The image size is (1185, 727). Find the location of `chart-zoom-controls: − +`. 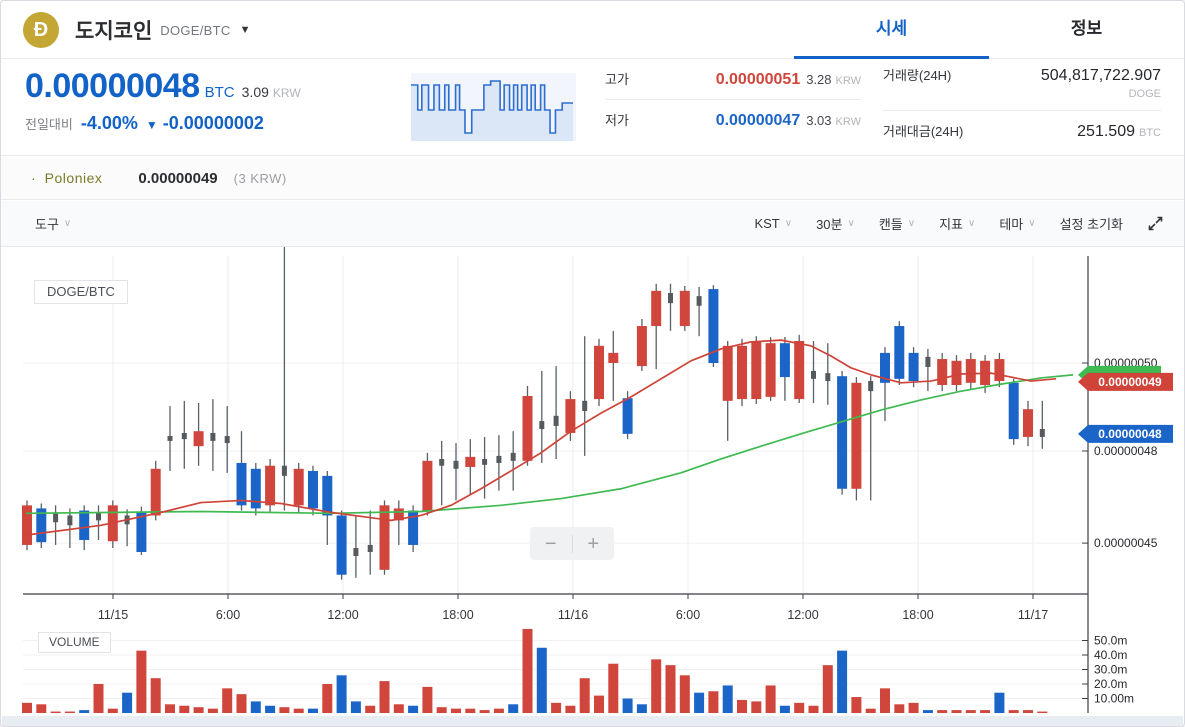

chart-zoom-controls: − + is located at coordinates (572, 543).